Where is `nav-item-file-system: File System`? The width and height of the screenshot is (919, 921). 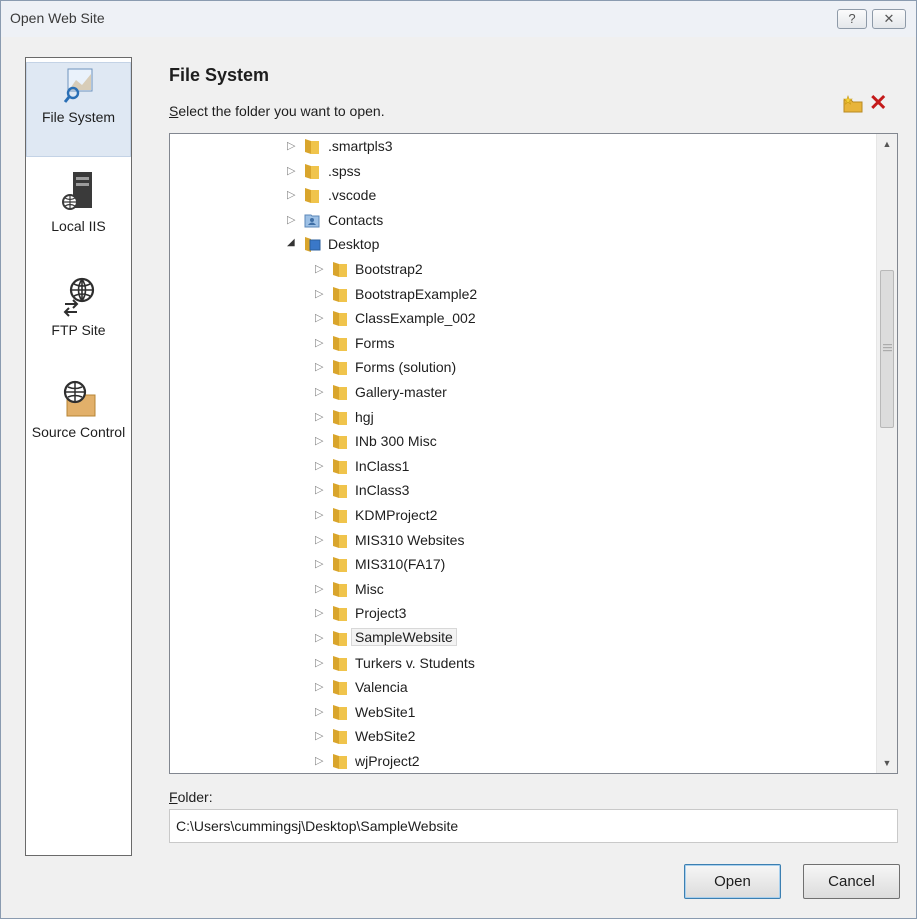
nav-item-file-system: File System is located at coordinates (78, 109).